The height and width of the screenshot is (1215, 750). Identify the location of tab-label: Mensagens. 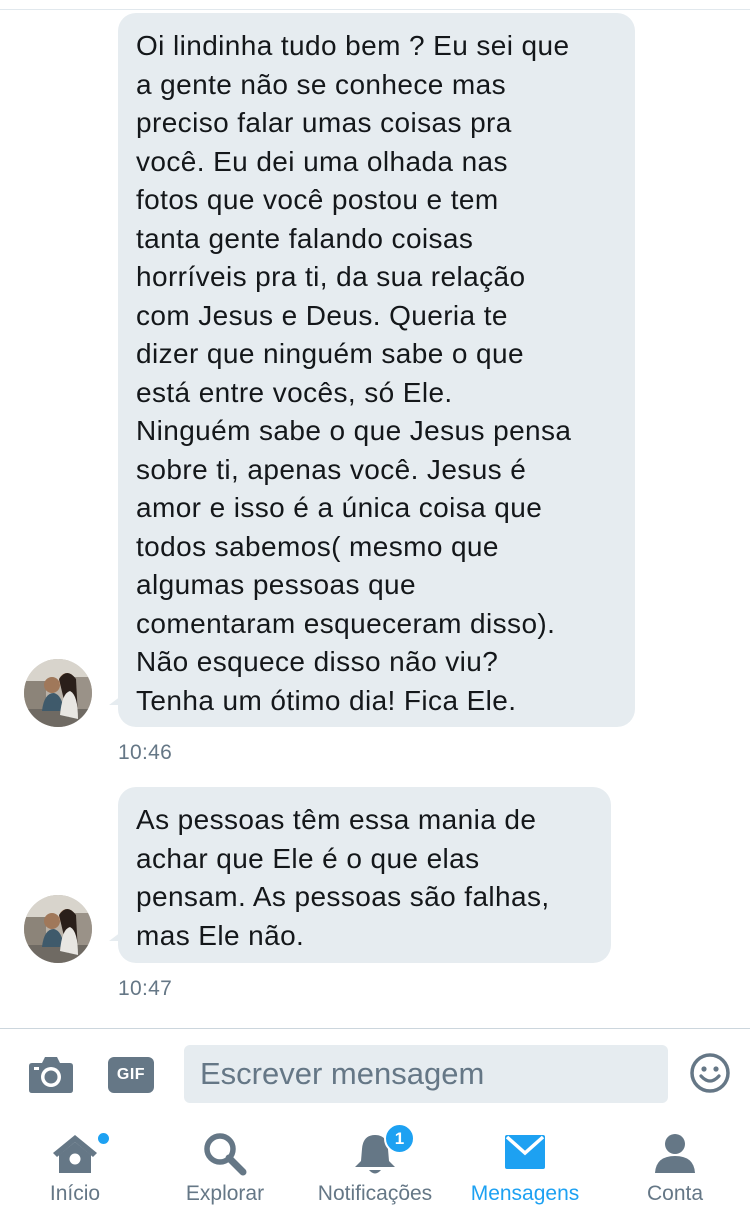
(525, 1193).